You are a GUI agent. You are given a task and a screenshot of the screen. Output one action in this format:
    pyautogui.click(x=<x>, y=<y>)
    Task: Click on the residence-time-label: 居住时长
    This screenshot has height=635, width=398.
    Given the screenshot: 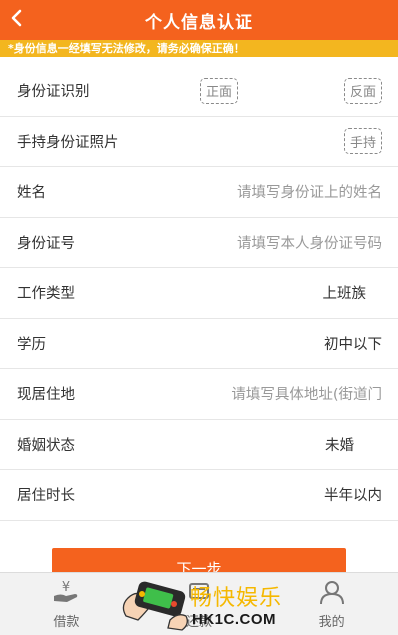 What is the action you would take?
    pyautogui.click(x=46, y=496)
    